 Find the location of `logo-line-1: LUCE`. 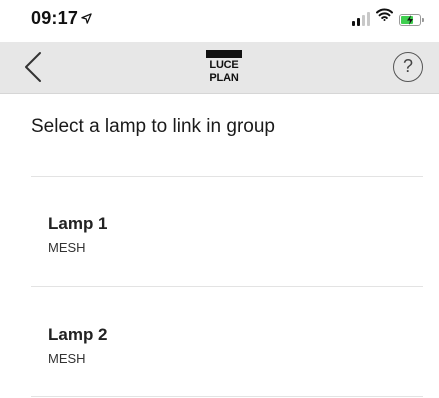

logo-line-1: LUCE is located at coordinates (224, 65).